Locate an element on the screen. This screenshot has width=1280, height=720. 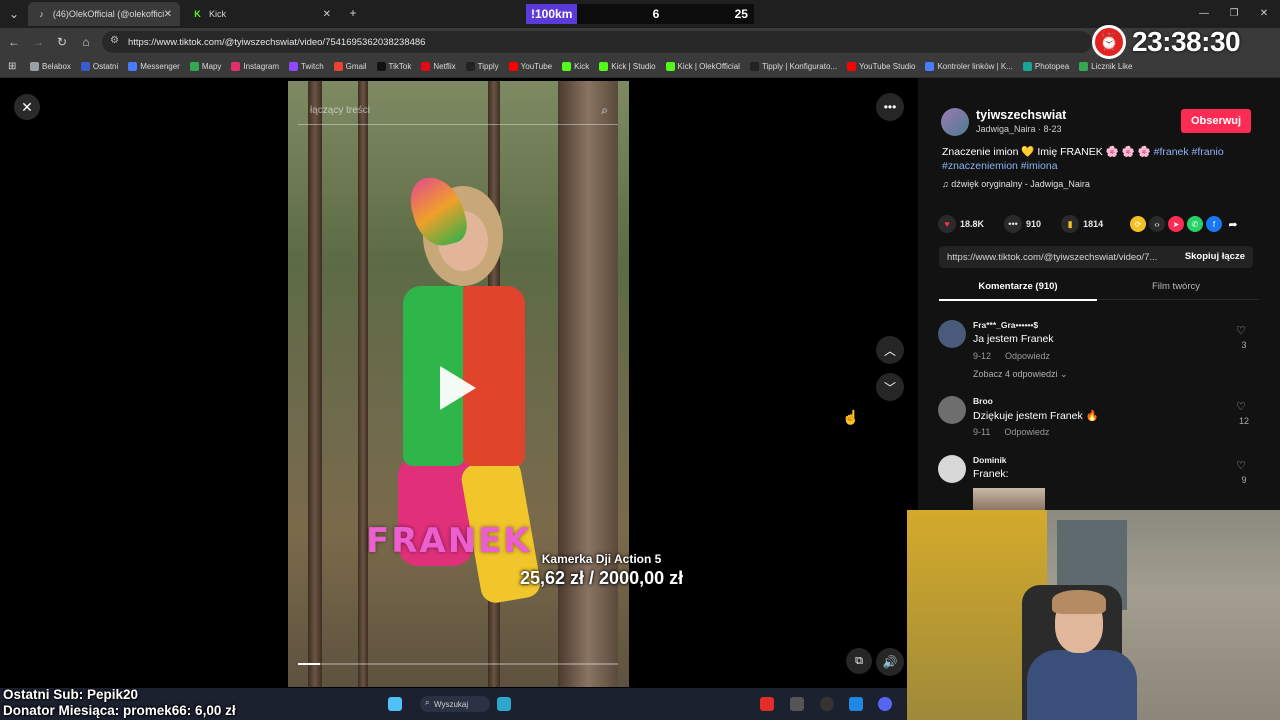
bookmark-item: Instagram is located at coordinates (255, 66).